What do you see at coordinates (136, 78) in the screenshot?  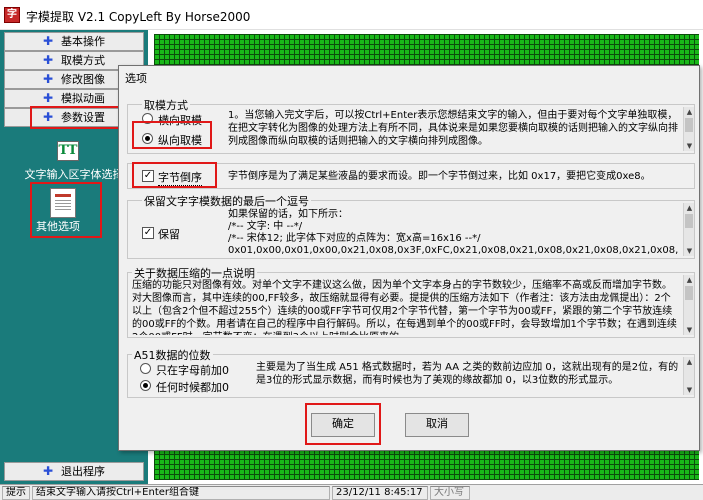 I see `dialog-title: 选项` at bounding box center [136, 78].